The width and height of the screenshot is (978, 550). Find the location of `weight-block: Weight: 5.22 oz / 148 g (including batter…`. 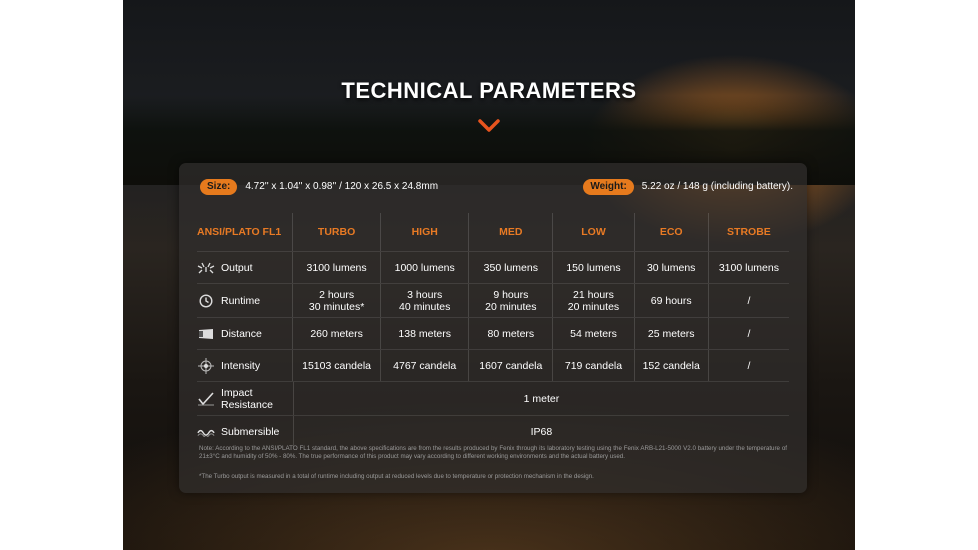

weight-block: Weight: 5.22 oz / 148 g (including batter… is located at coordinates (688, 187).